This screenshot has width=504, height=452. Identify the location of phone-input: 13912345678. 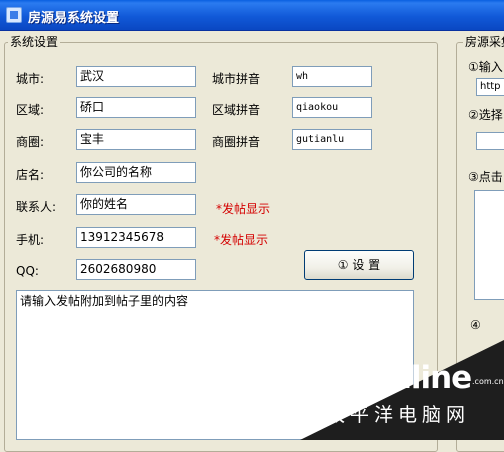
(136, 237).